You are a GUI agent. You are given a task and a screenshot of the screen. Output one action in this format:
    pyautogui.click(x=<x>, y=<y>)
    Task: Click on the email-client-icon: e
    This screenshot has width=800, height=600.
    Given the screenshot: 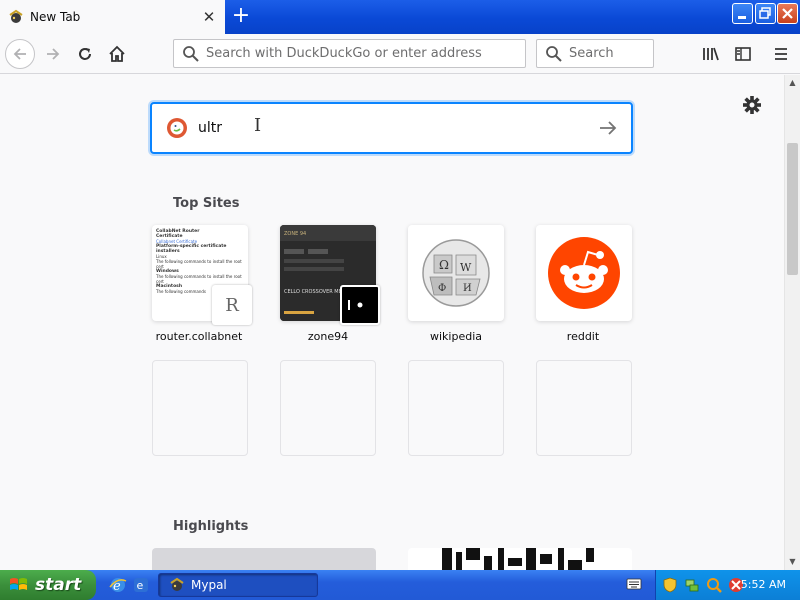 What is the action you would take?
    pyautogui.click(x=141, y=585)
    